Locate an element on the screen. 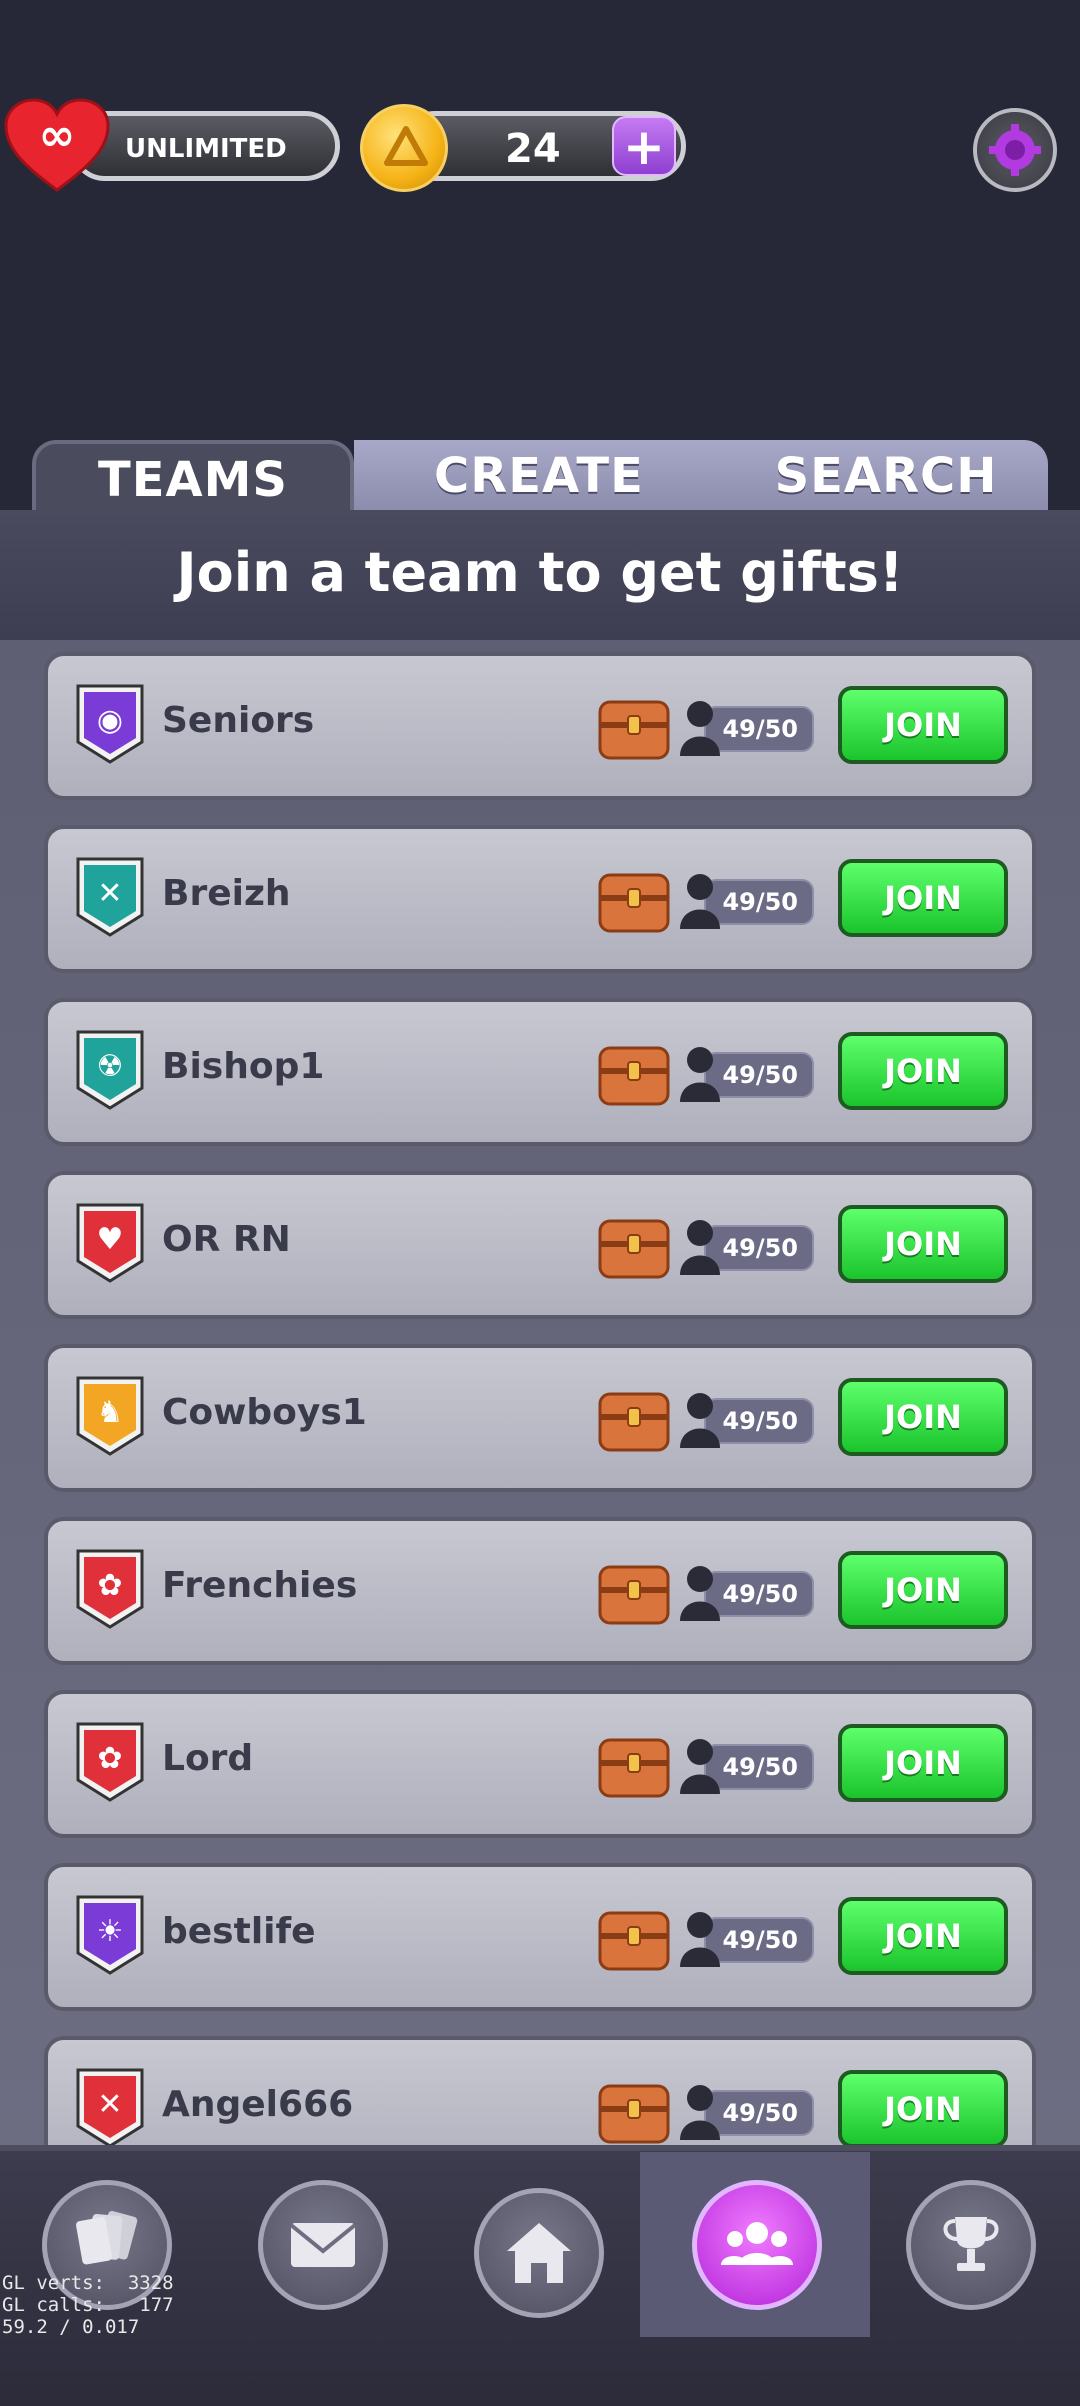 The width and height of the screenshot is (1080, 2406). gear-icon is located at coordinates (1015, 150).